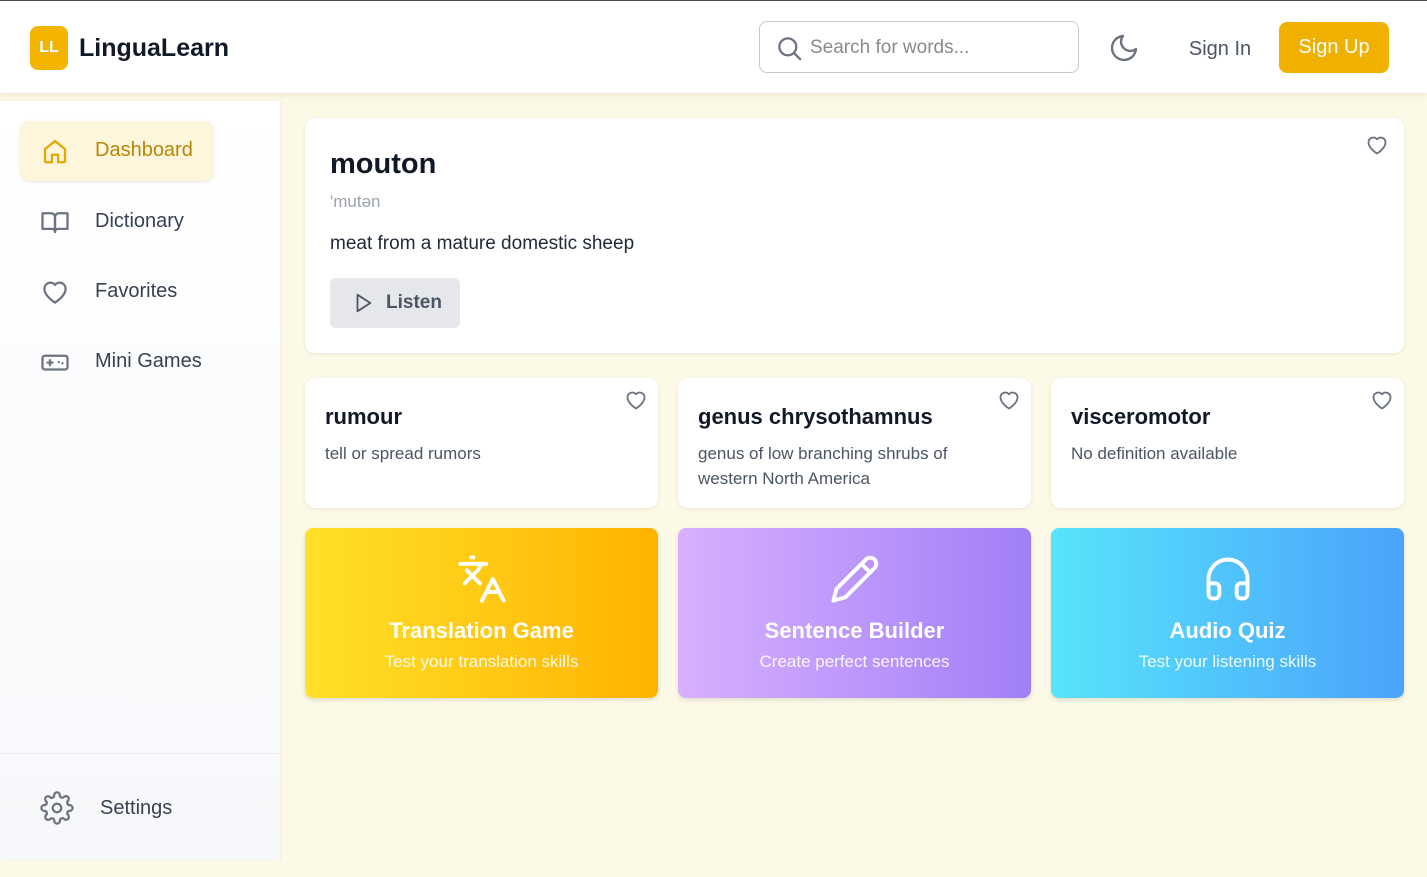 The height and width of the screenshot is (877, 1427). Describe the element at coordinates (355, 201) in the screenshot. I see `featured-word-phonetic: 'mutən` at that location.